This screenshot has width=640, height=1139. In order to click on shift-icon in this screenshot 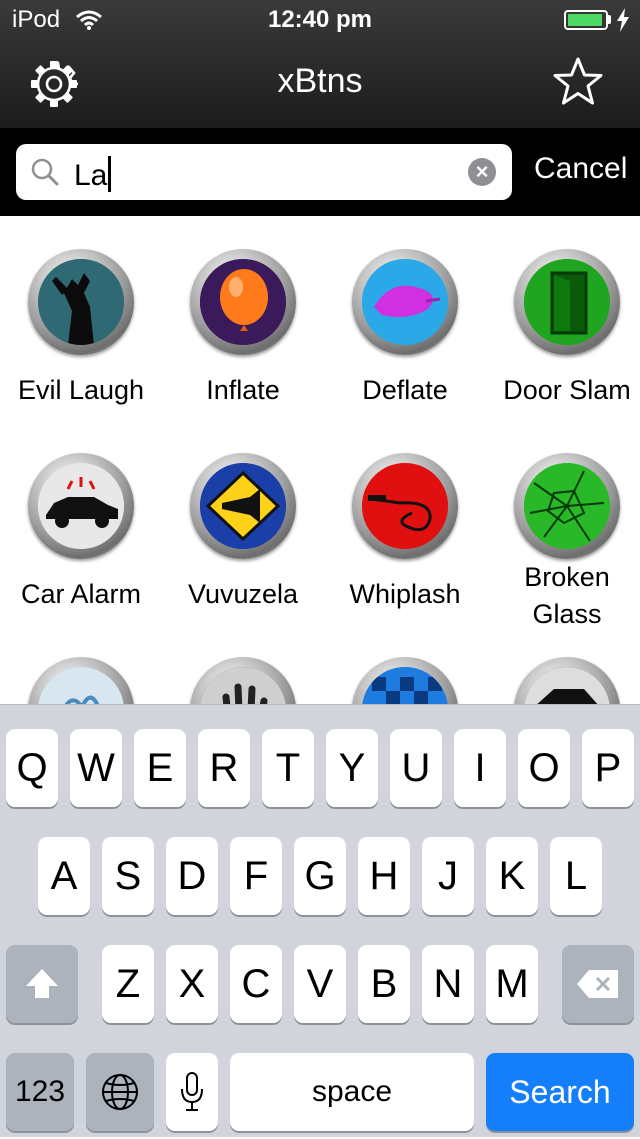, I will do `click(42, 983)`.